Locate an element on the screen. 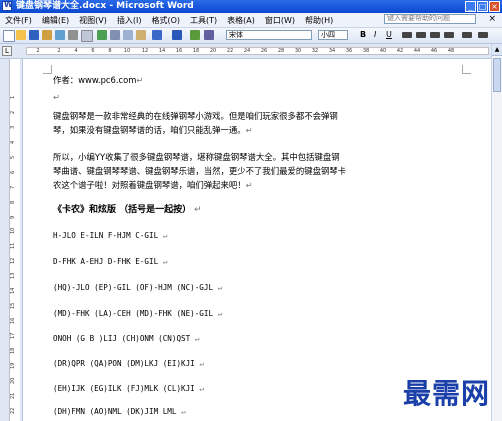 This screenshot has width=502, height=421. menu-edit: 编辑(E) is located at coordinates (55, 20).